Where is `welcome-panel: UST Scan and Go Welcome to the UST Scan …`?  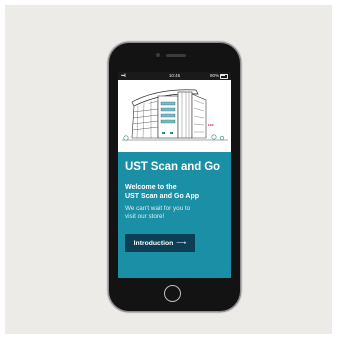
welcome-panel: UST Scan and Go Welcome to the UST Scan … is located at coordinates (174, 215).